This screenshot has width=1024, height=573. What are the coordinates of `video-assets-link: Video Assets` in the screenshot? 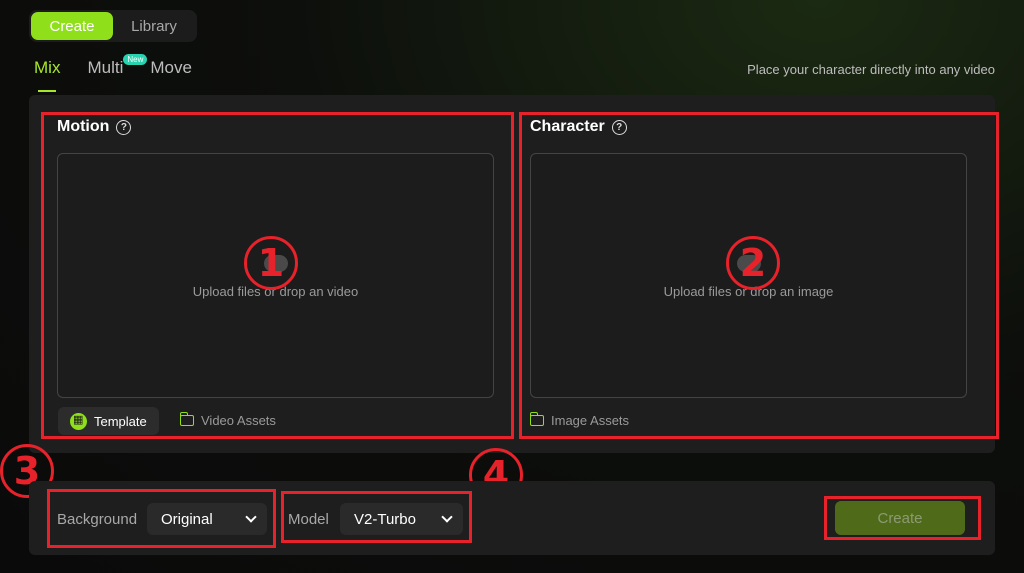 It's located at (227, 420).